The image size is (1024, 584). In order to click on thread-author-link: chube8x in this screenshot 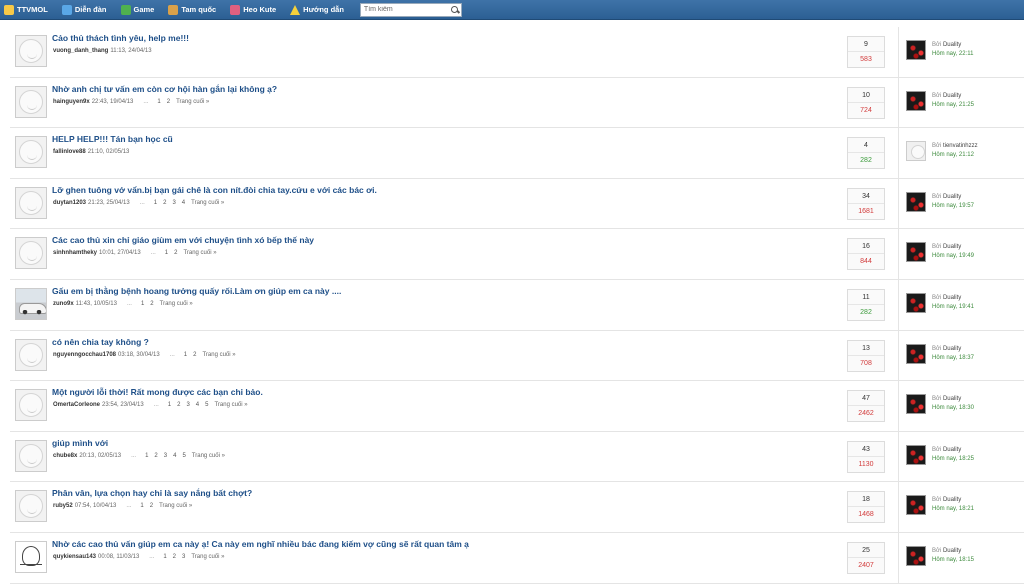, I will do `click(65, 456)`.